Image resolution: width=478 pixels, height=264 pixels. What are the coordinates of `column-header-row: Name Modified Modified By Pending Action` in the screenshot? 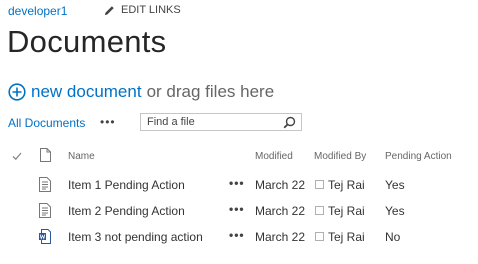 It's located at (239, 156).